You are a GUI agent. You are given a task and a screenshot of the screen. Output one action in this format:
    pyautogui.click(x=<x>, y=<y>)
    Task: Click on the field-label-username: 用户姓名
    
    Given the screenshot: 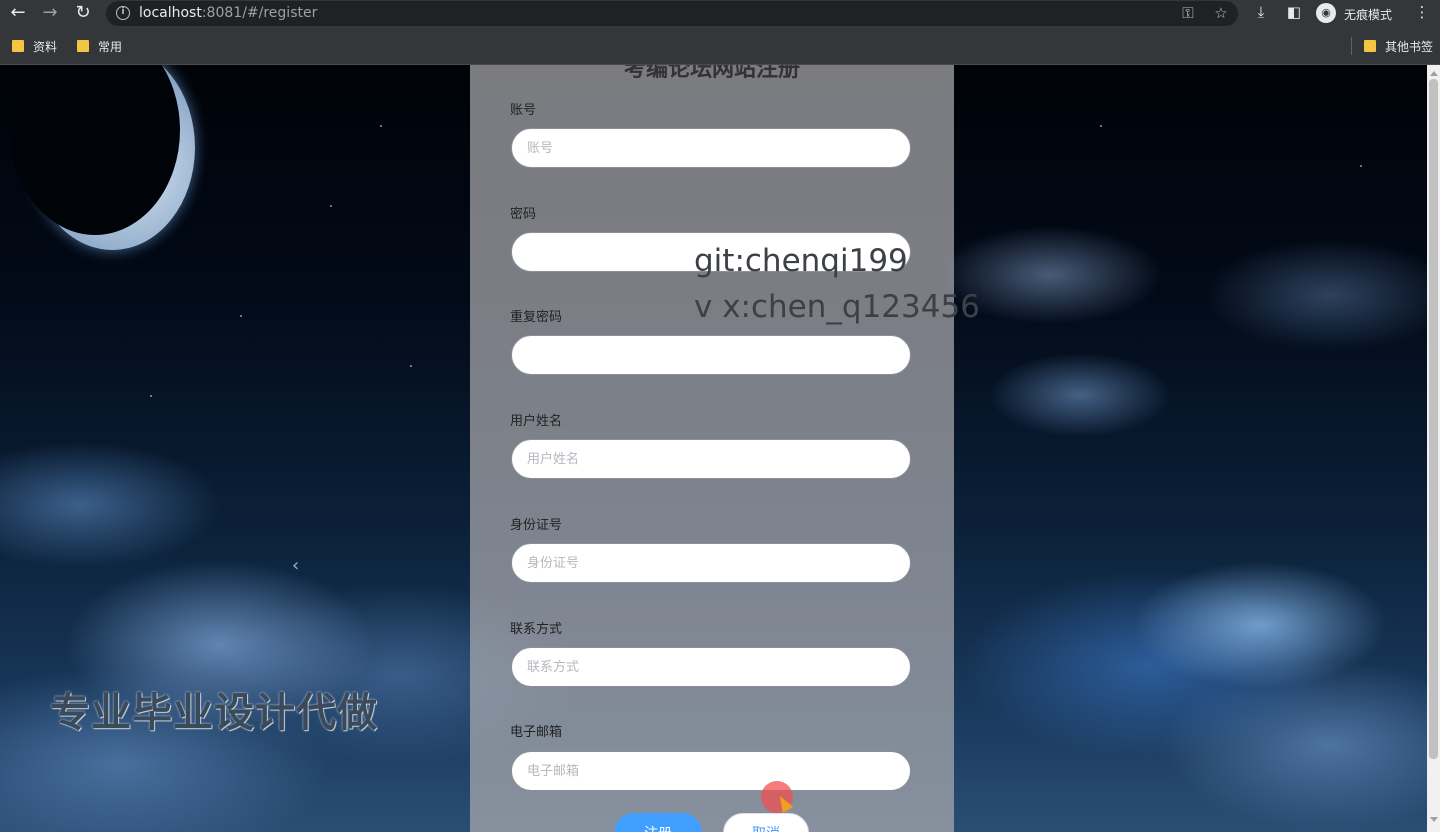 What is the action you would take?
    pyautogui.click(x=536, y=421)
    